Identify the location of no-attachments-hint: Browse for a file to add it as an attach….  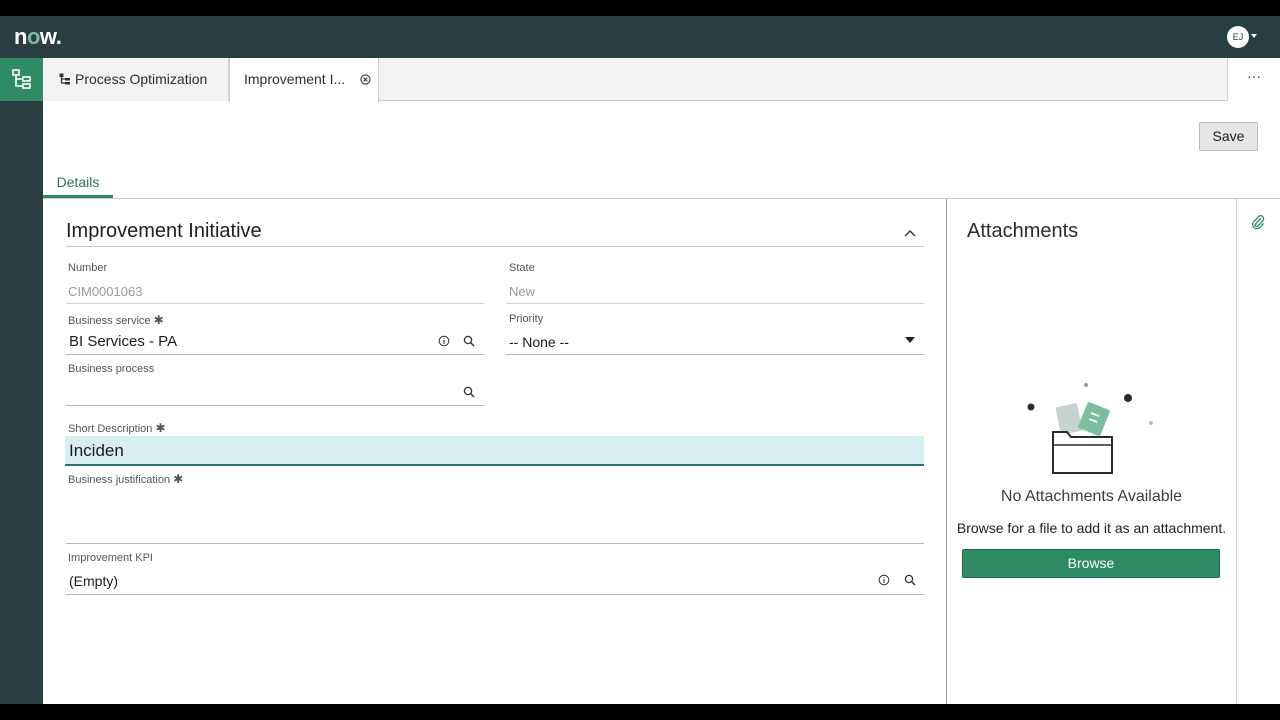
(1091, 528).